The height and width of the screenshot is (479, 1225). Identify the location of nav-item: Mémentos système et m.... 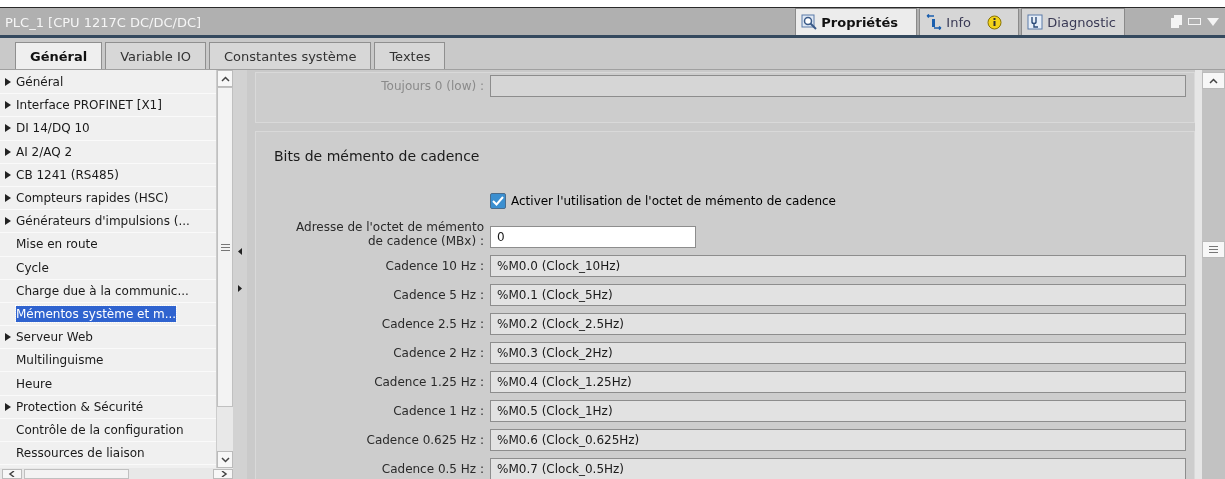
(96, 313).